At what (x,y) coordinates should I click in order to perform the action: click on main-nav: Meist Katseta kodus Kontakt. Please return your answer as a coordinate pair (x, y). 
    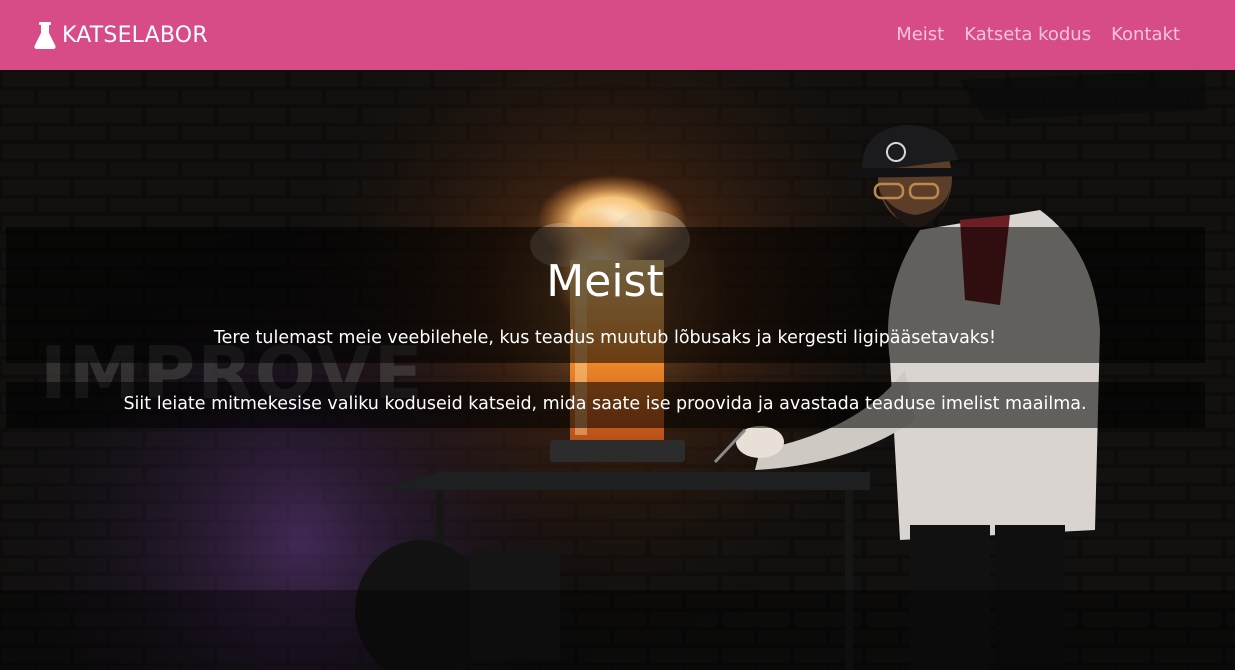
    Looking at the image, I should click on (1038, 35).